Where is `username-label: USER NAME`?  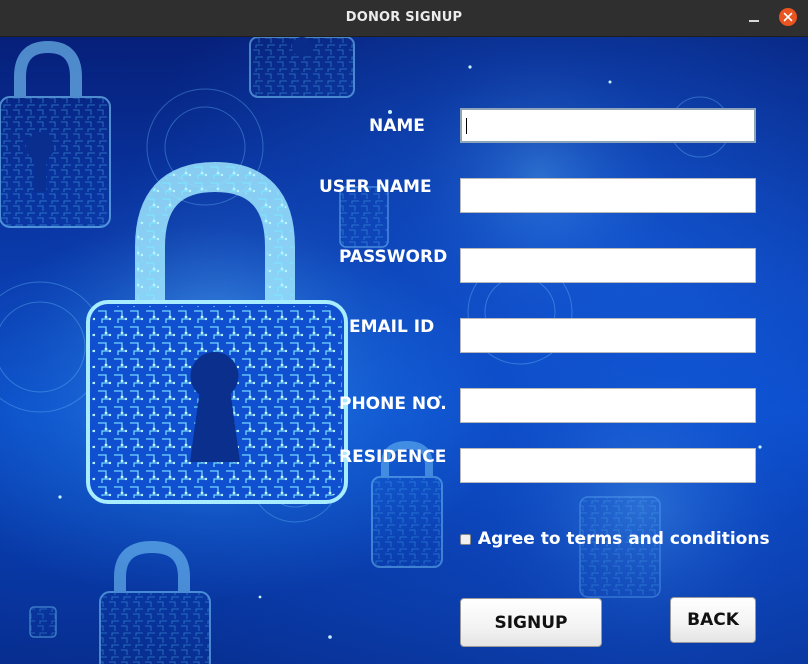 username-label: USER NAME is located at coordinates (375, 187).